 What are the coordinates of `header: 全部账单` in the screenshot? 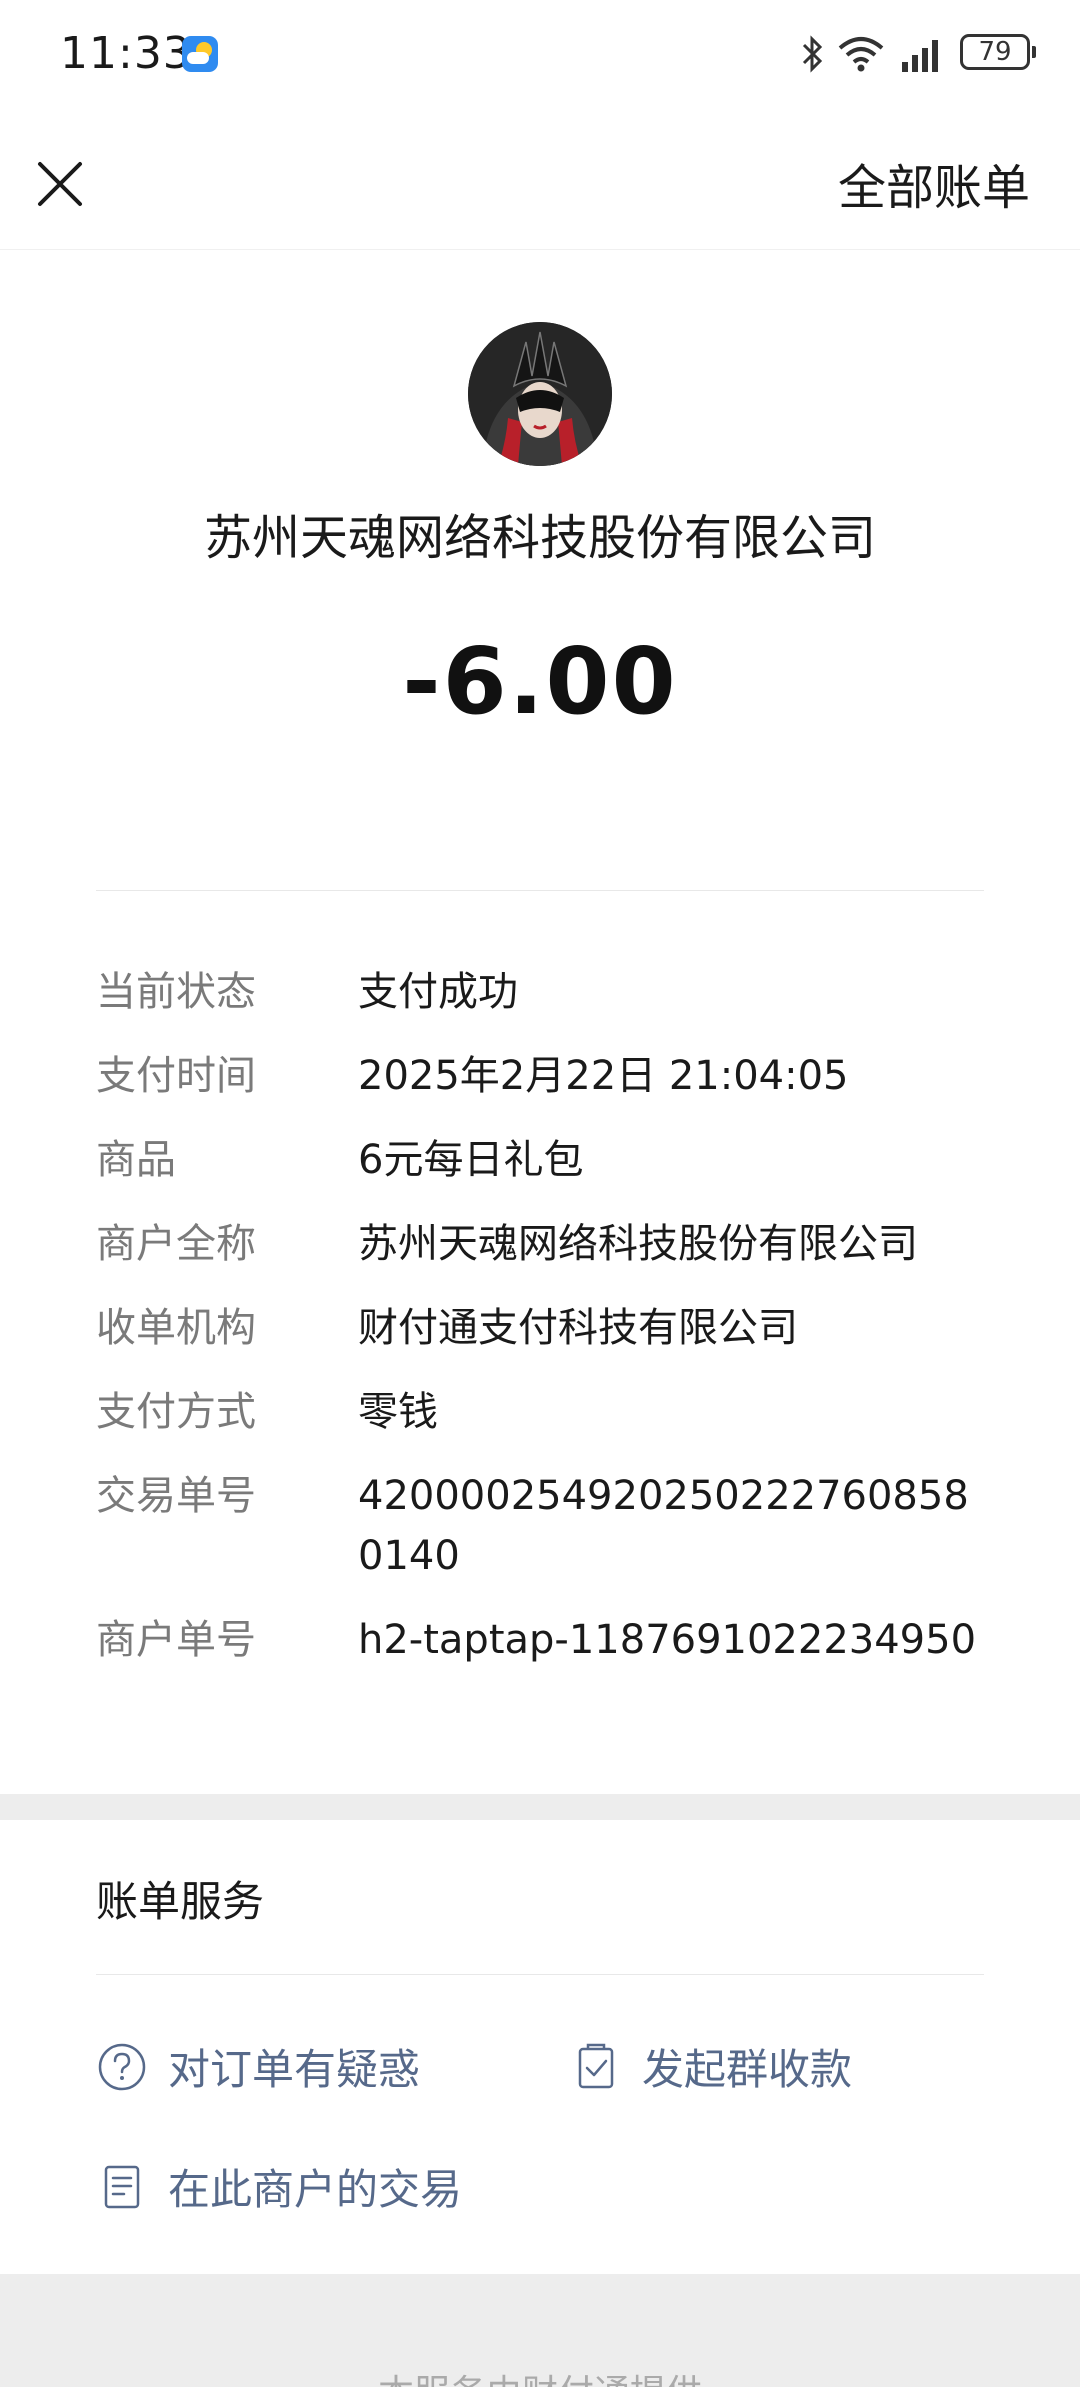 It's located at (540, 180).